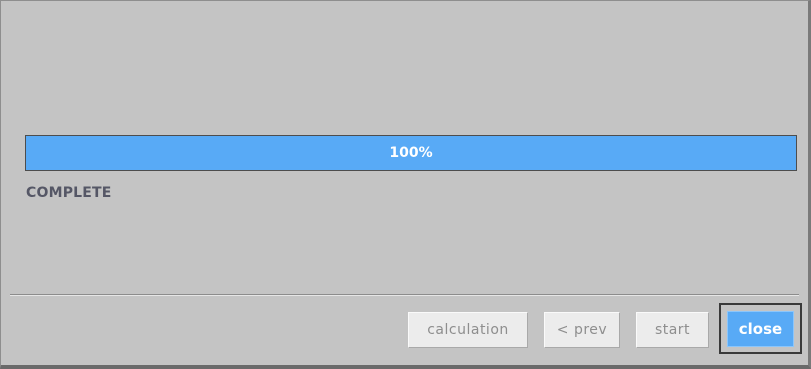 The image size is (811, 369). I want to click on footer-divider, so click(404, 295).